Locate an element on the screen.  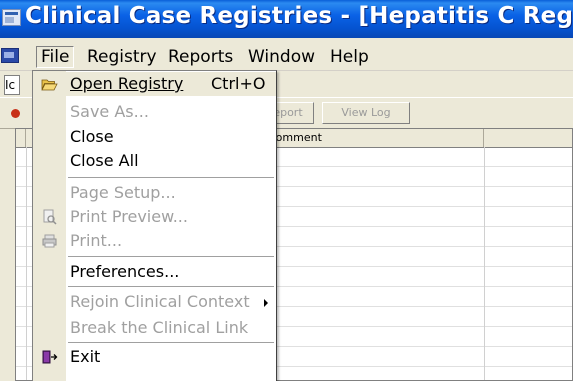
break-clinical-link-label: Break the Clinical Link is located at coordinates (159, 327).